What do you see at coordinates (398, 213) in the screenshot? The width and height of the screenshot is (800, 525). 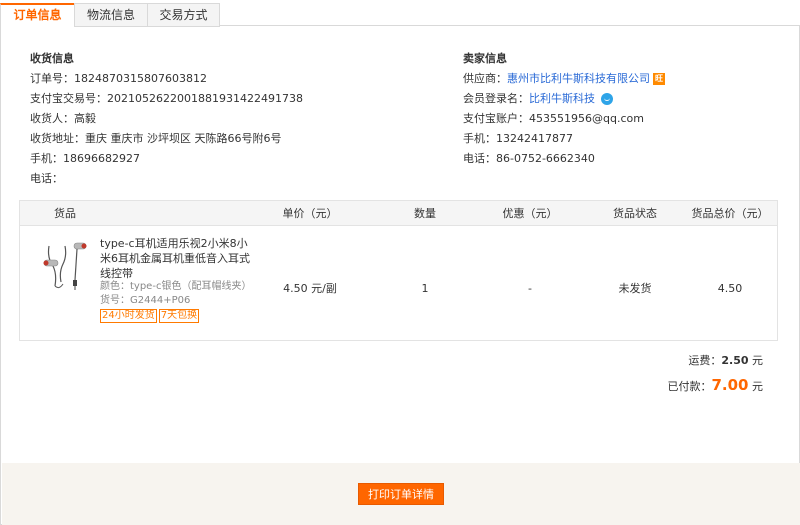 I see `table-header: 货品 单价（元） 数量 优惠（元） 货品状态 货品总价（元）` at bounding box center [398, 213].